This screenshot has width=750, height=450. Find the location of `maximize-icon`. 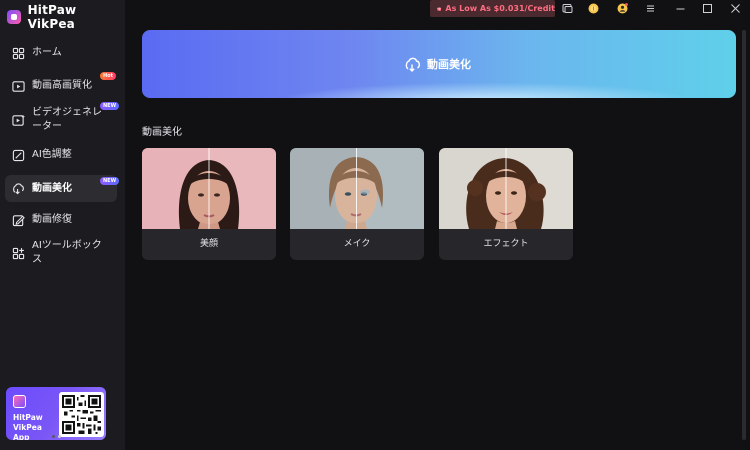

maximize-icon is located at coordinates (707, 8).